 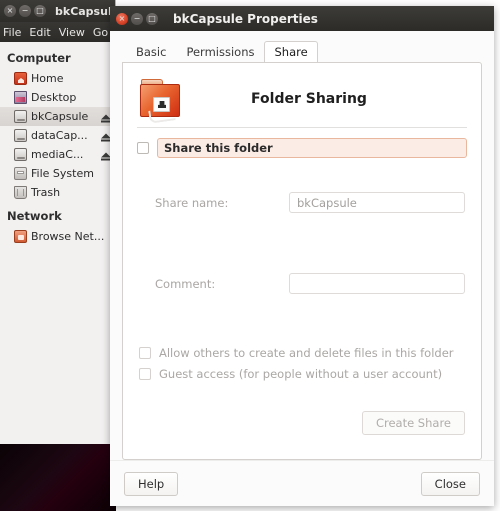 I want to click on tab-strip: Basic Permissions Share, so click(x=302, y=51).